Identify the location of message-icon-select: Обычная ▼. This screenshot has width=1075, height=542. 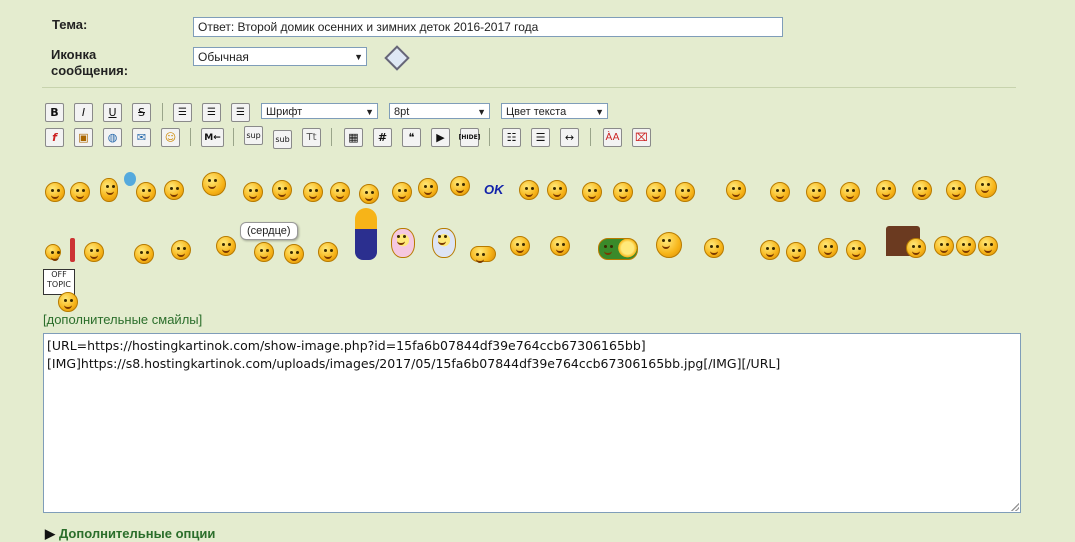
(280, 56).